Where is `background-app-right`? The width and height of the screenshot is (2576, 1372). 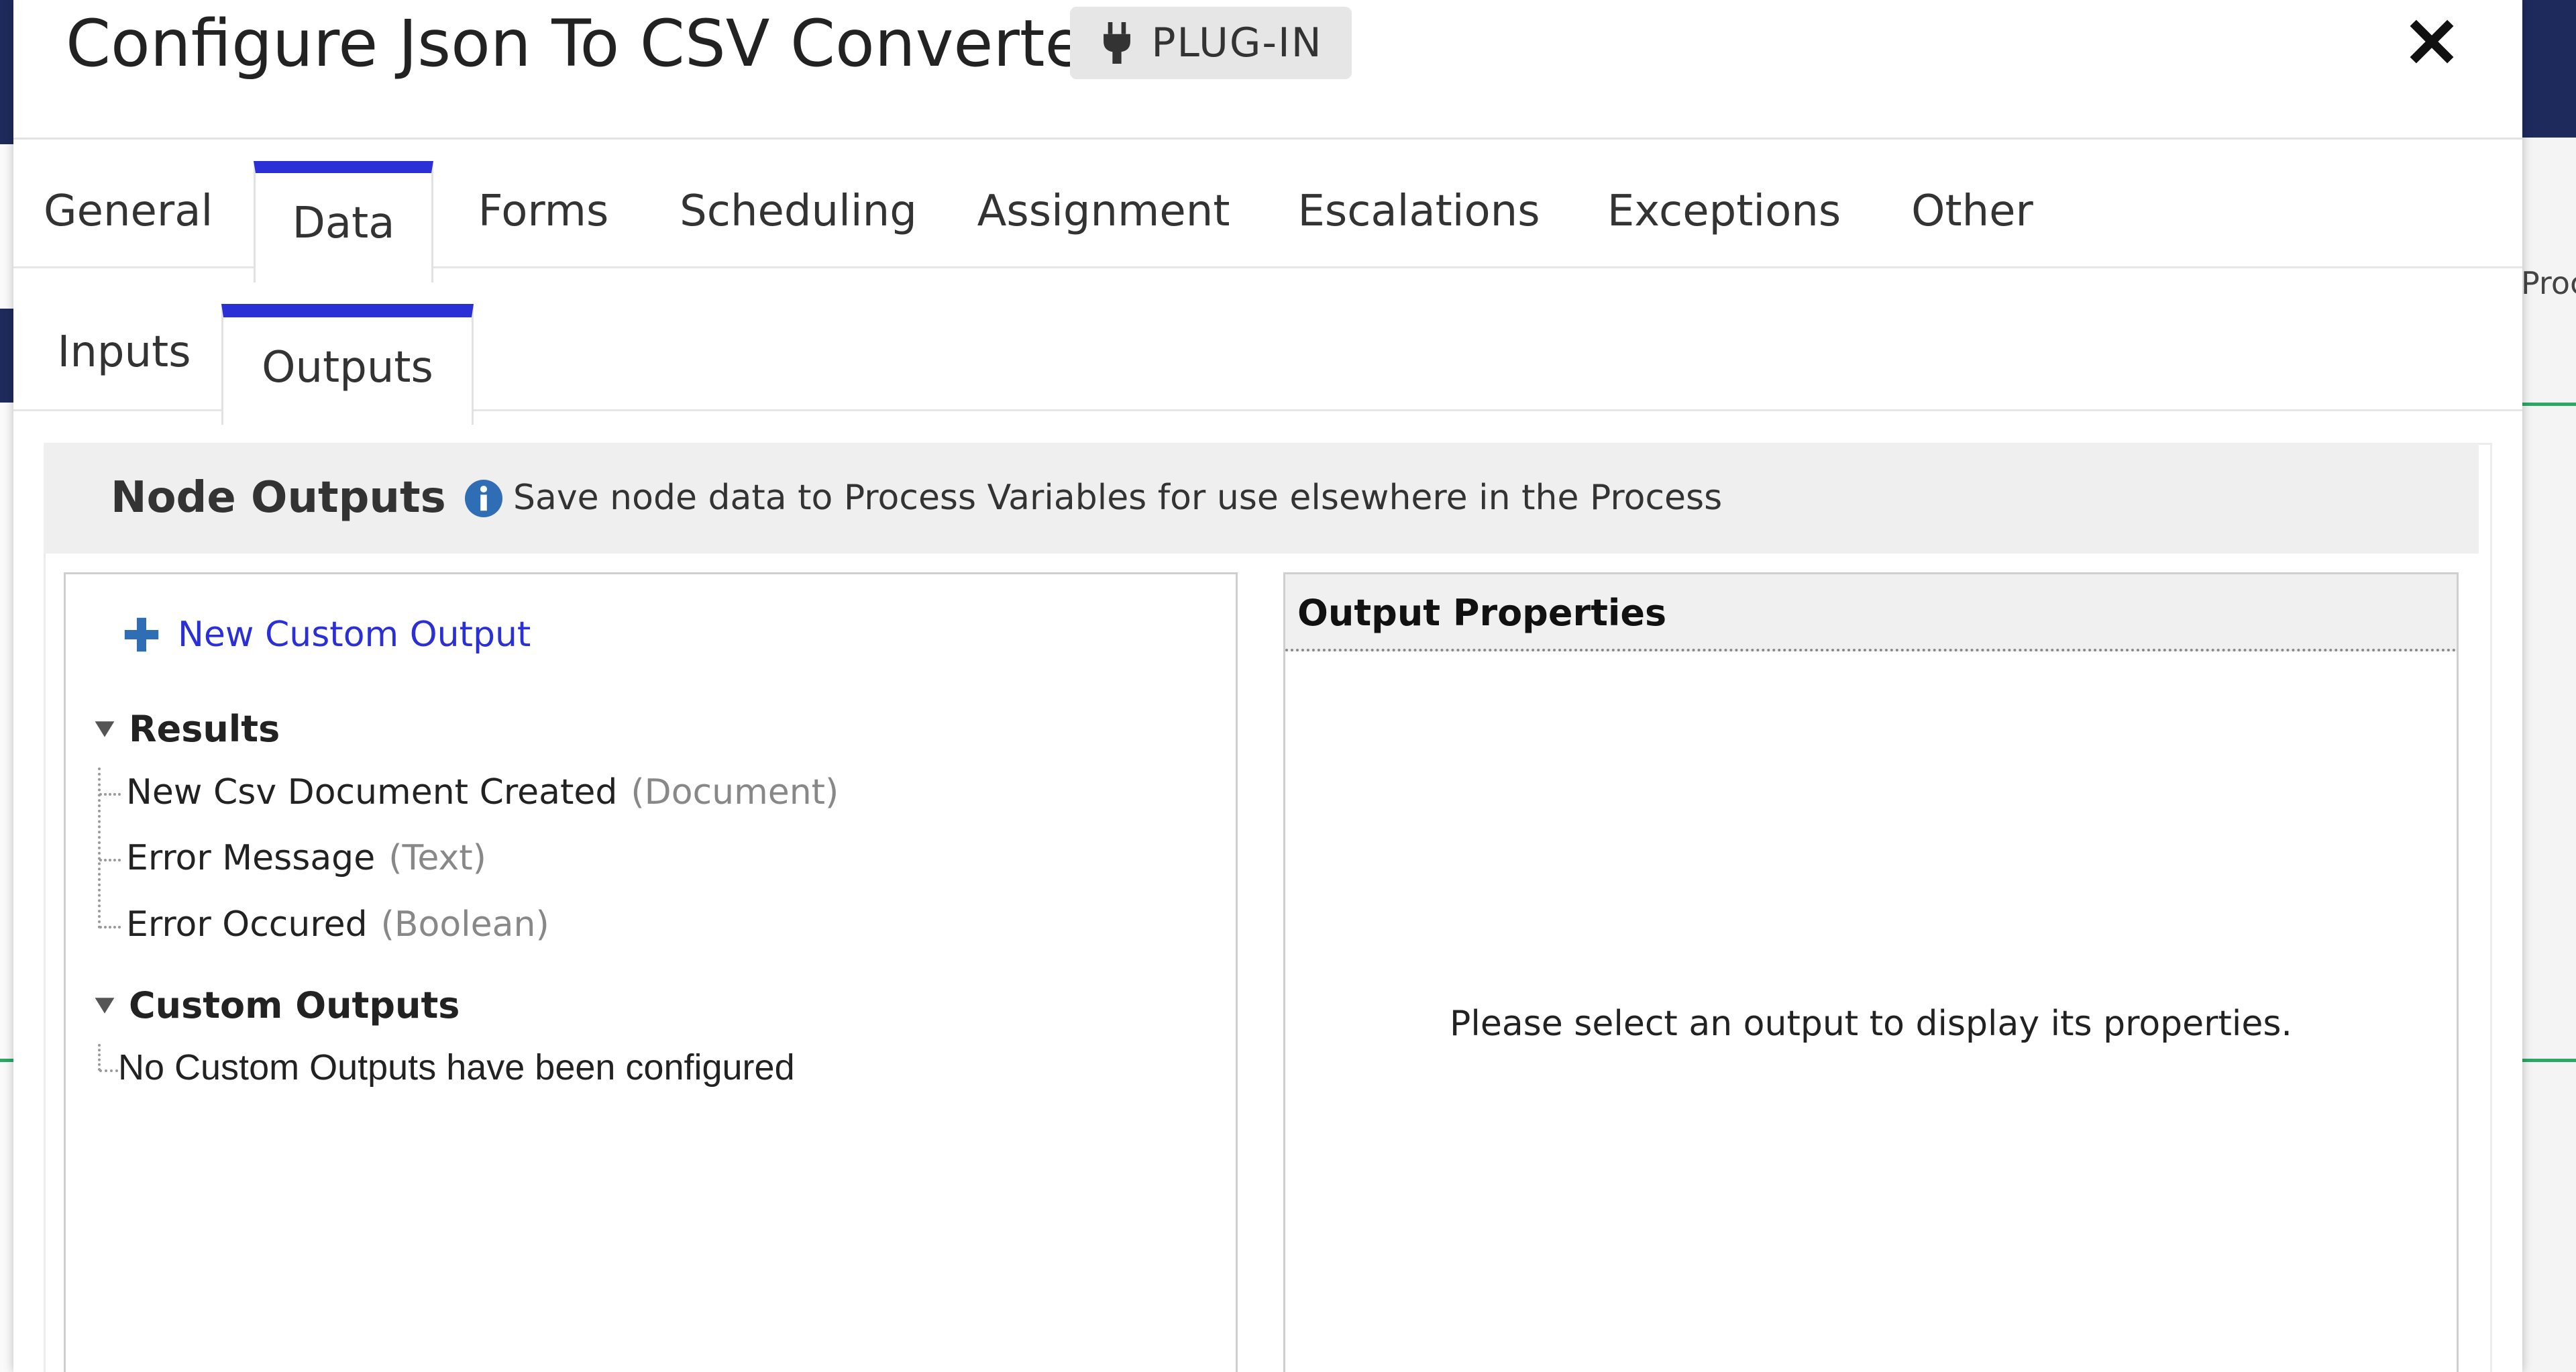
background-app-right is located at coordinates (2549, 686).